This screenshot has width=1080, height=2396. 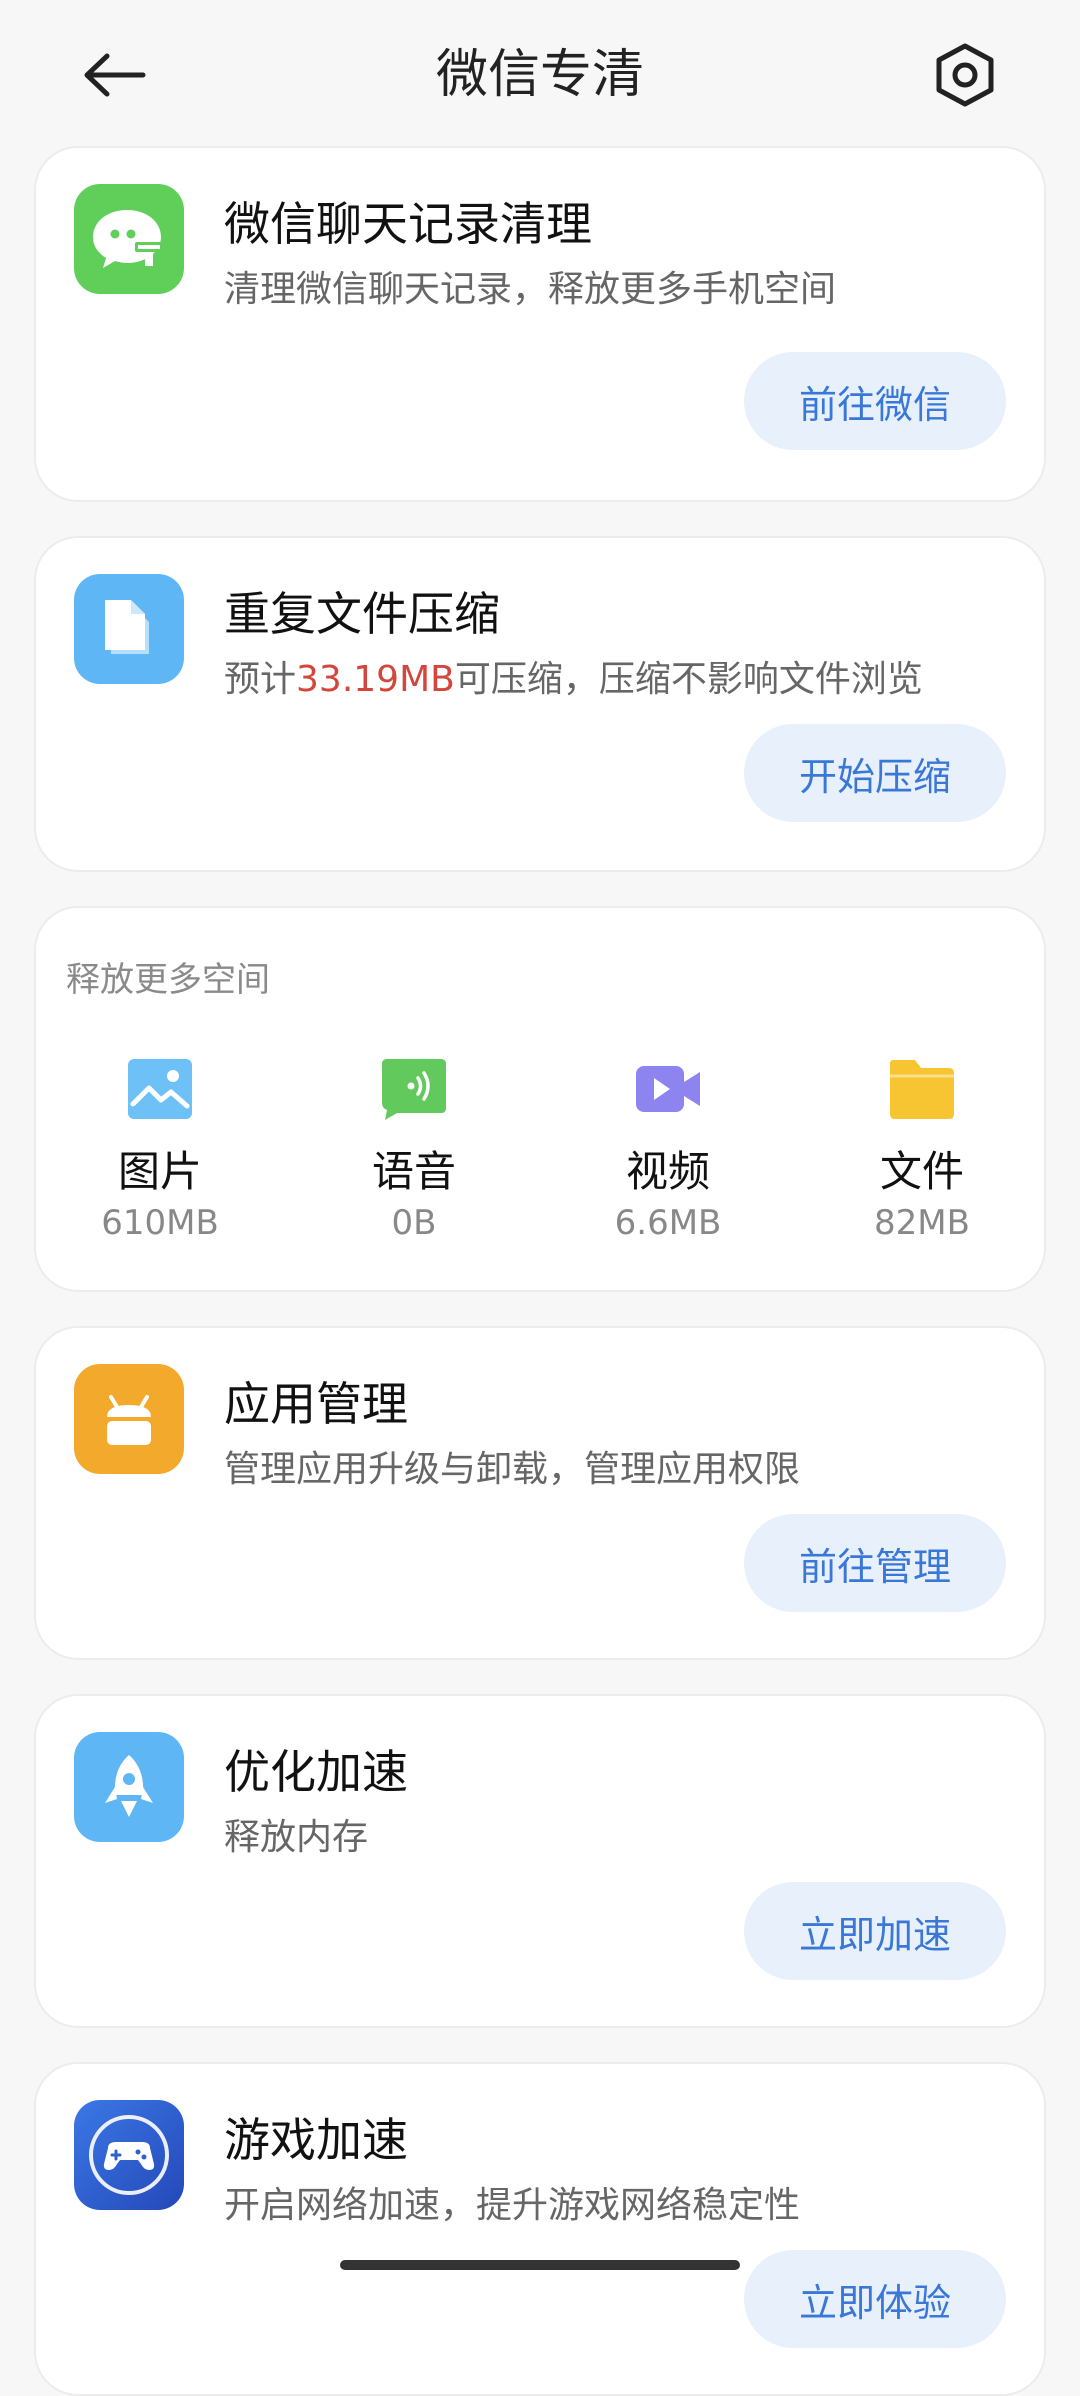 I want to click on goto-manage-button: 前往管理, so click(x=875, y=1563).